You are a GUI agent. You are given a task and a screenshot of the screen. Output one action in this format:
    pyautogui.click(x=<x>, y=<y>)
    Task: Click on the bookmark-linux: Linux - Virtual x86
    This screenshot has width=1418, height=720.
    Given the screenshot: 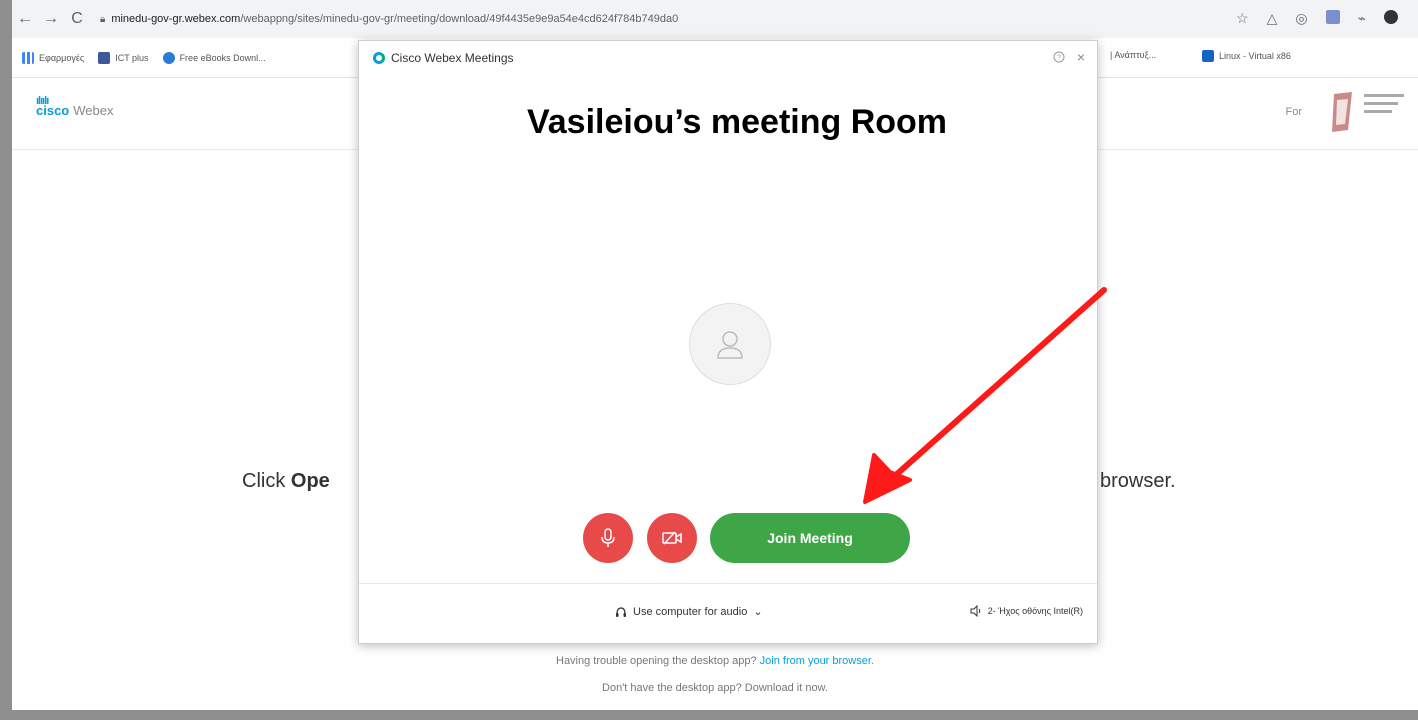 What is the action you would take?
    pyautogui.click(x=1246, y=56)
    